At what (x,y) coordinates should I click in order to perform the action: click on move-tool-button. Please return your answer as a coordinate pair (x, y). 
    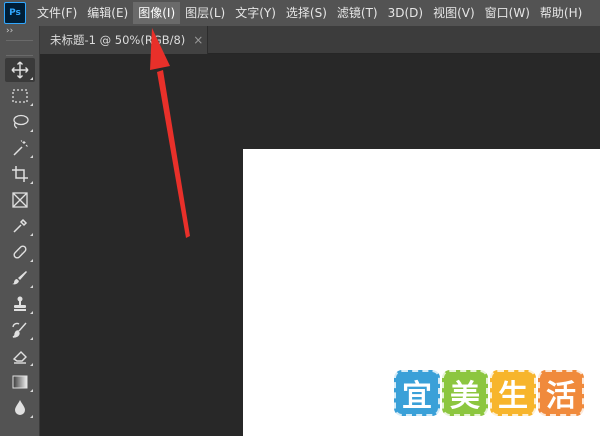
    Looking at the image, I should click on (20, 70).